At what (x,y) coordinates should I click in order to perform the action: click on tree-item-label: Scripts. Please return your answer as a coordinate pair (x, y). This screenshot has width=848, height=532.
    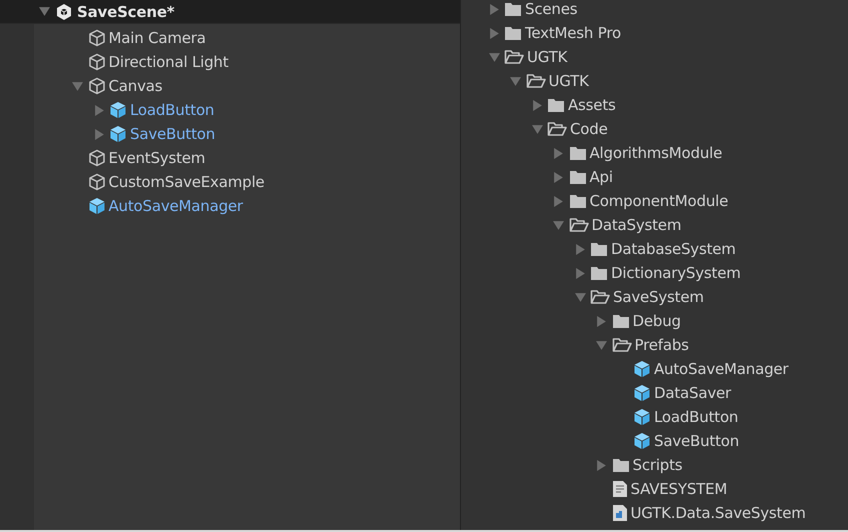
    Looking at the image, I should click on (657, 465).